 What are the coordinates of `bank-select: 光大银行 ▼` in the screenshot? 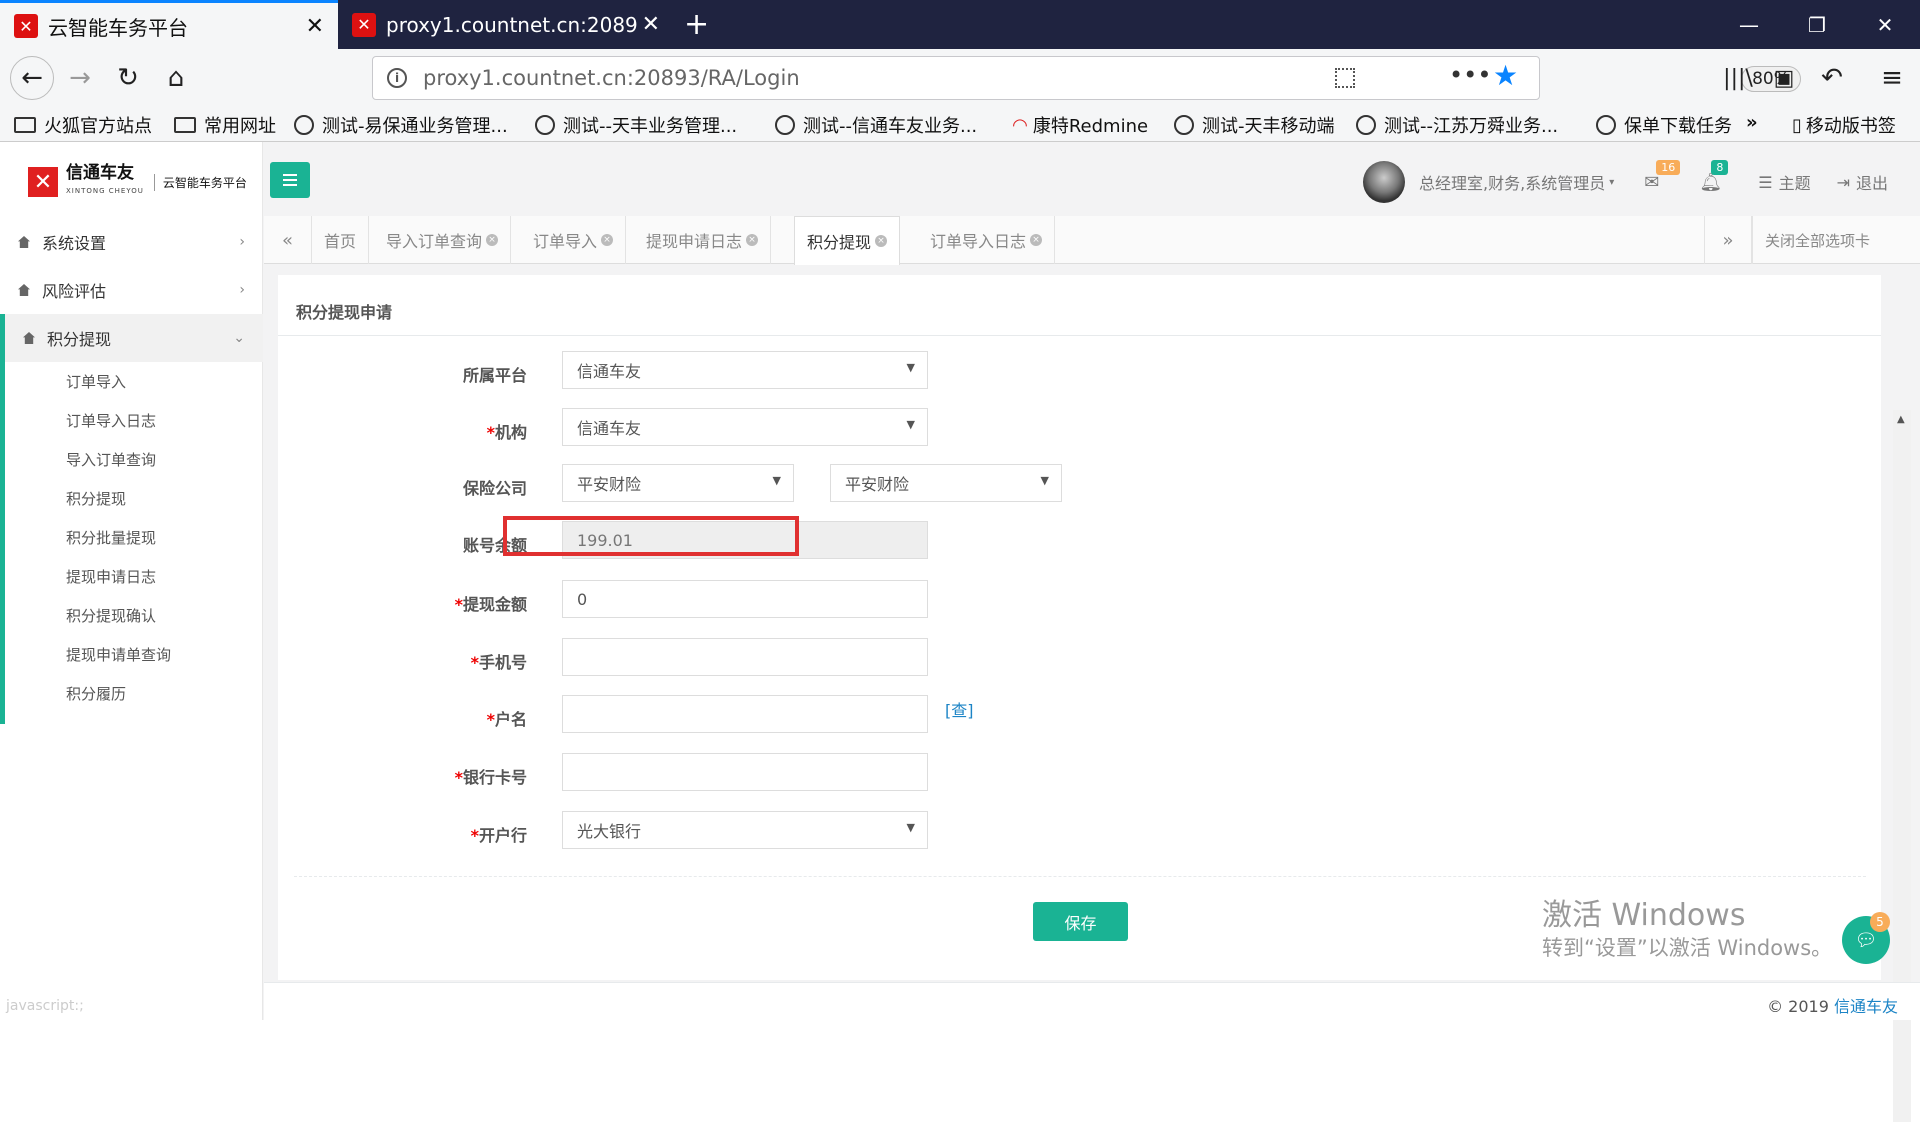 It's located at (745, 830).